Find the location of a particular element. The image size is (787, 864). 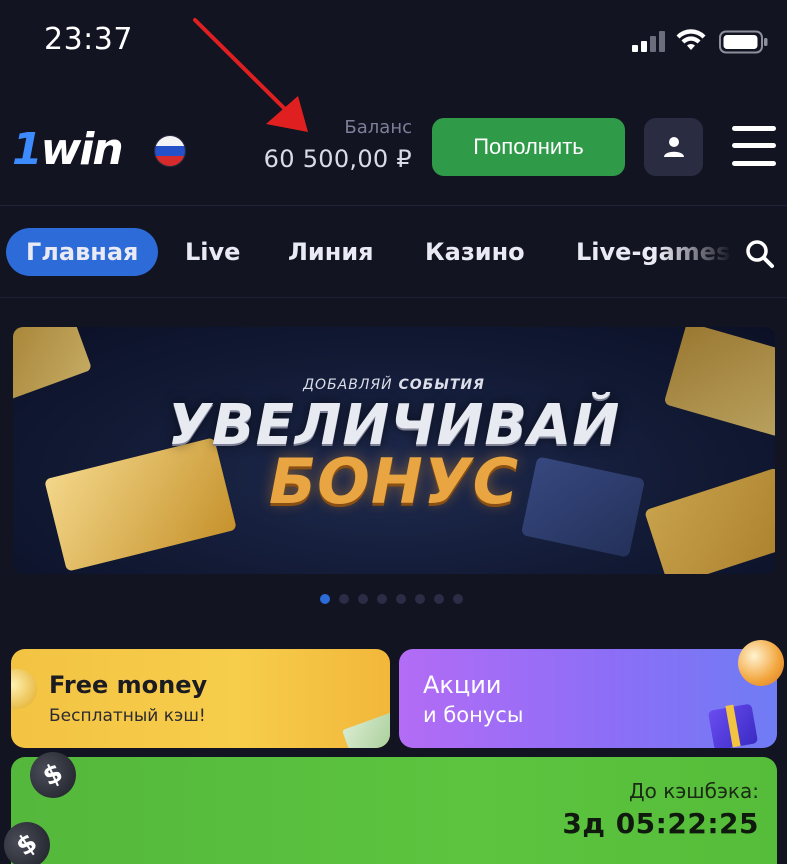

carousel-dots is located at coordinates (391, 599).